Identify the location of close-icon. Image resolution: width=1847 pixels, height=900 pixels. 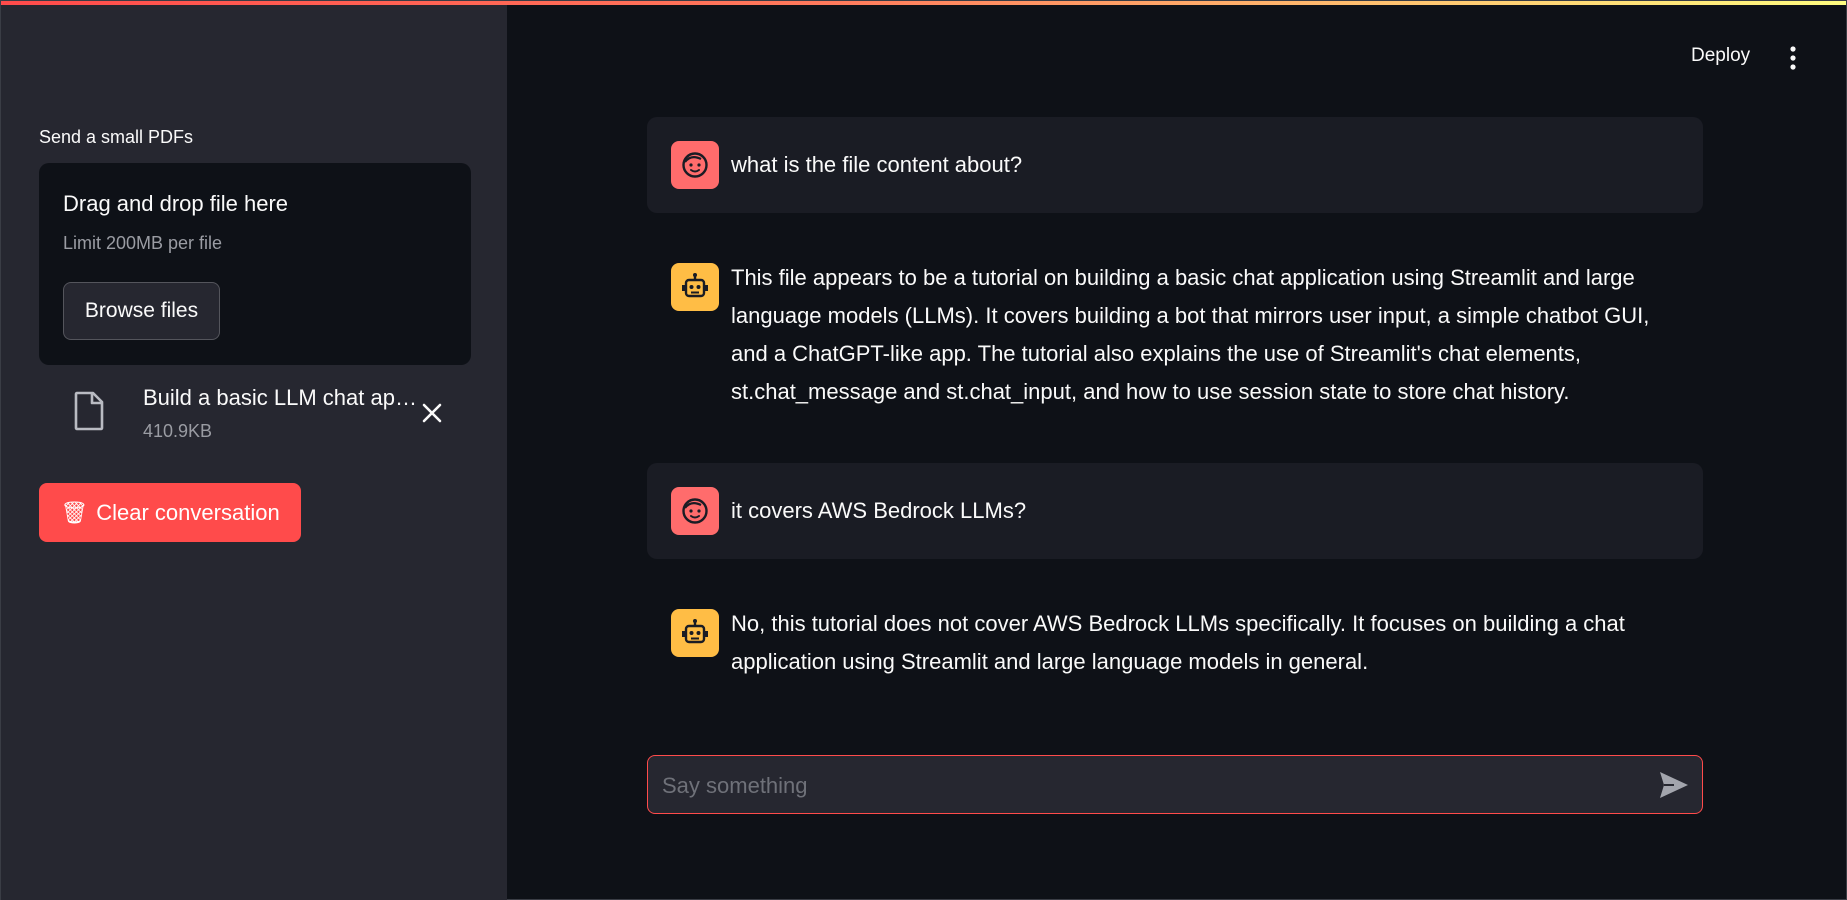
(432, 413).